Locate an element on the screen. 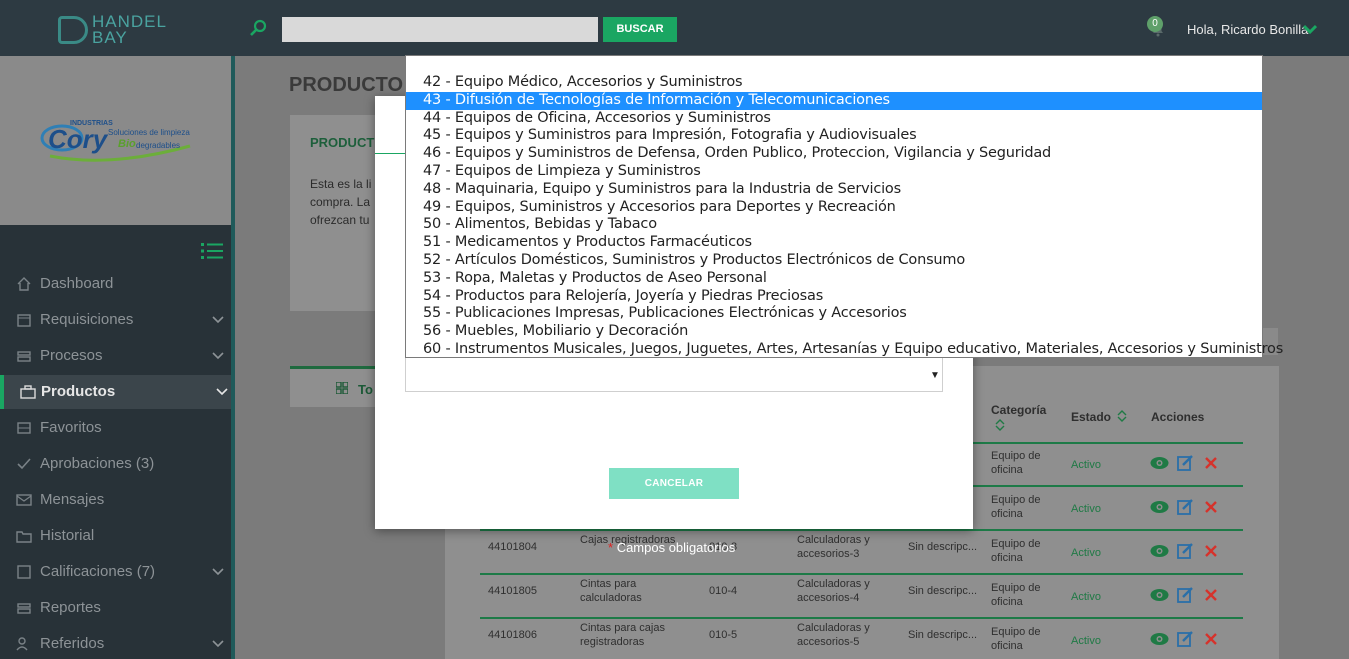 The height and width of the screenshot is (659, 1349). required-text: Campos obligatorios is located at coordinates (676, 547).